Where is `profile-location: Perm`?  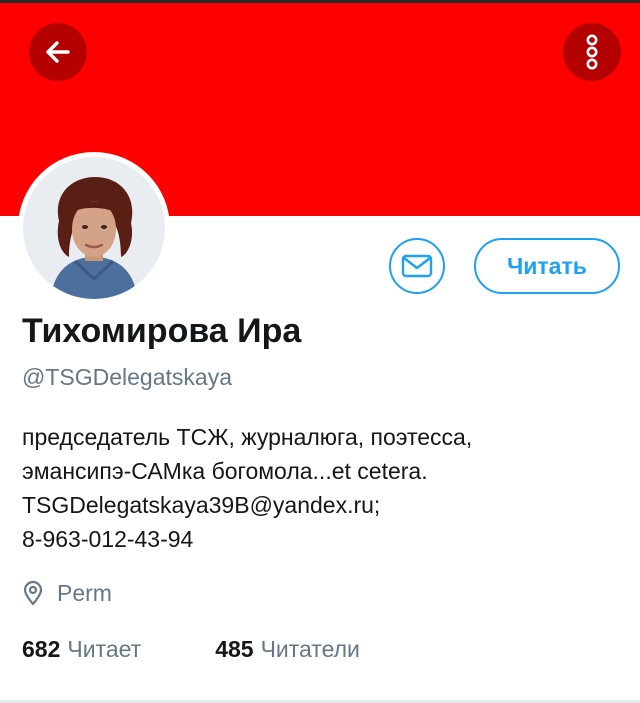 profile-location: Perm is located at coordinates (67, 593).